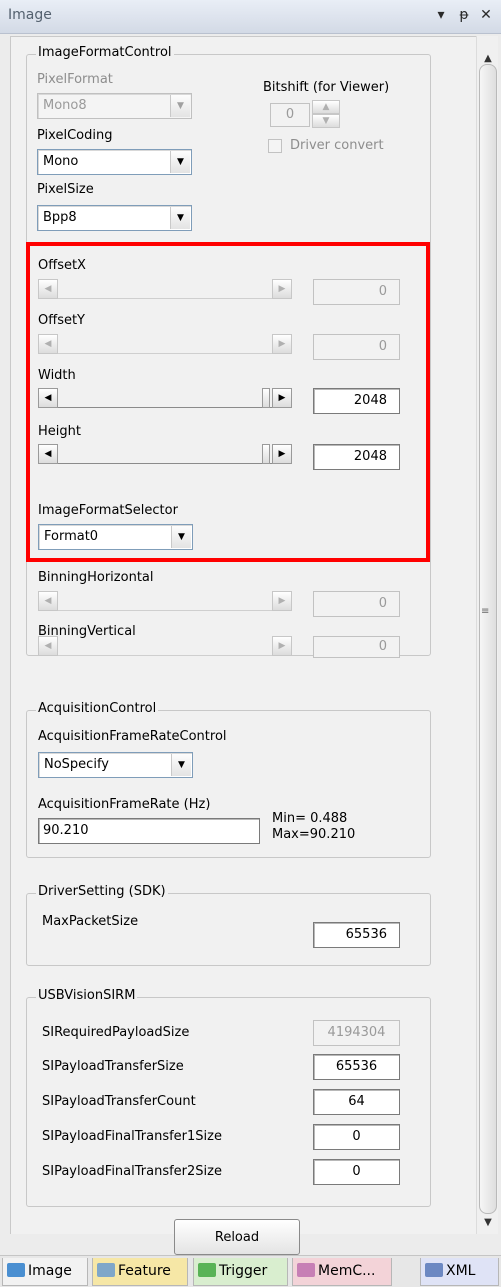  I want to click on max-packet-label: MaxPacketSize, so click(90, 921).